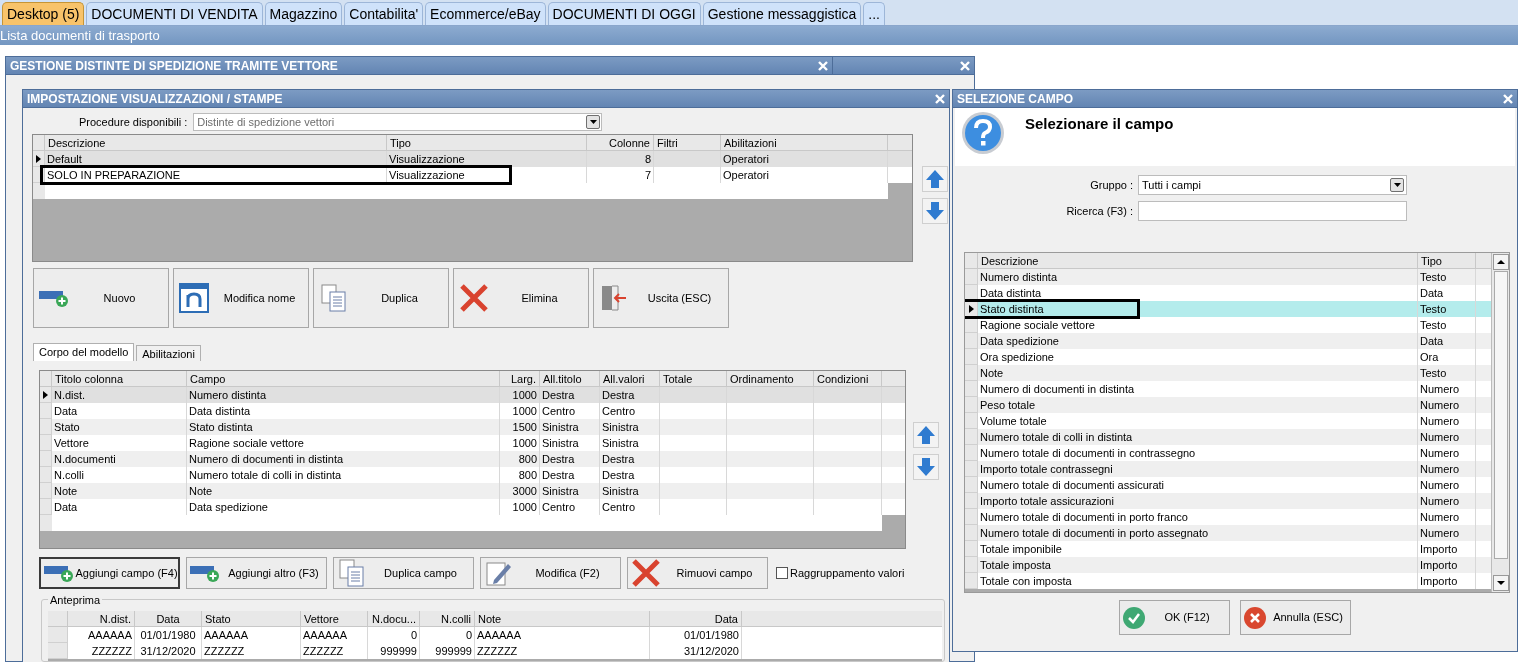 This screenshot has width=1518, height=662. What do you see at coordinates (495, 635) in the screenshot?
I see `table-row: AAAAAA 01/01/1980 AAAAAA AAAAAA 0 0 AAAAAA 01/01/1980` at bounding box center [495, 635].